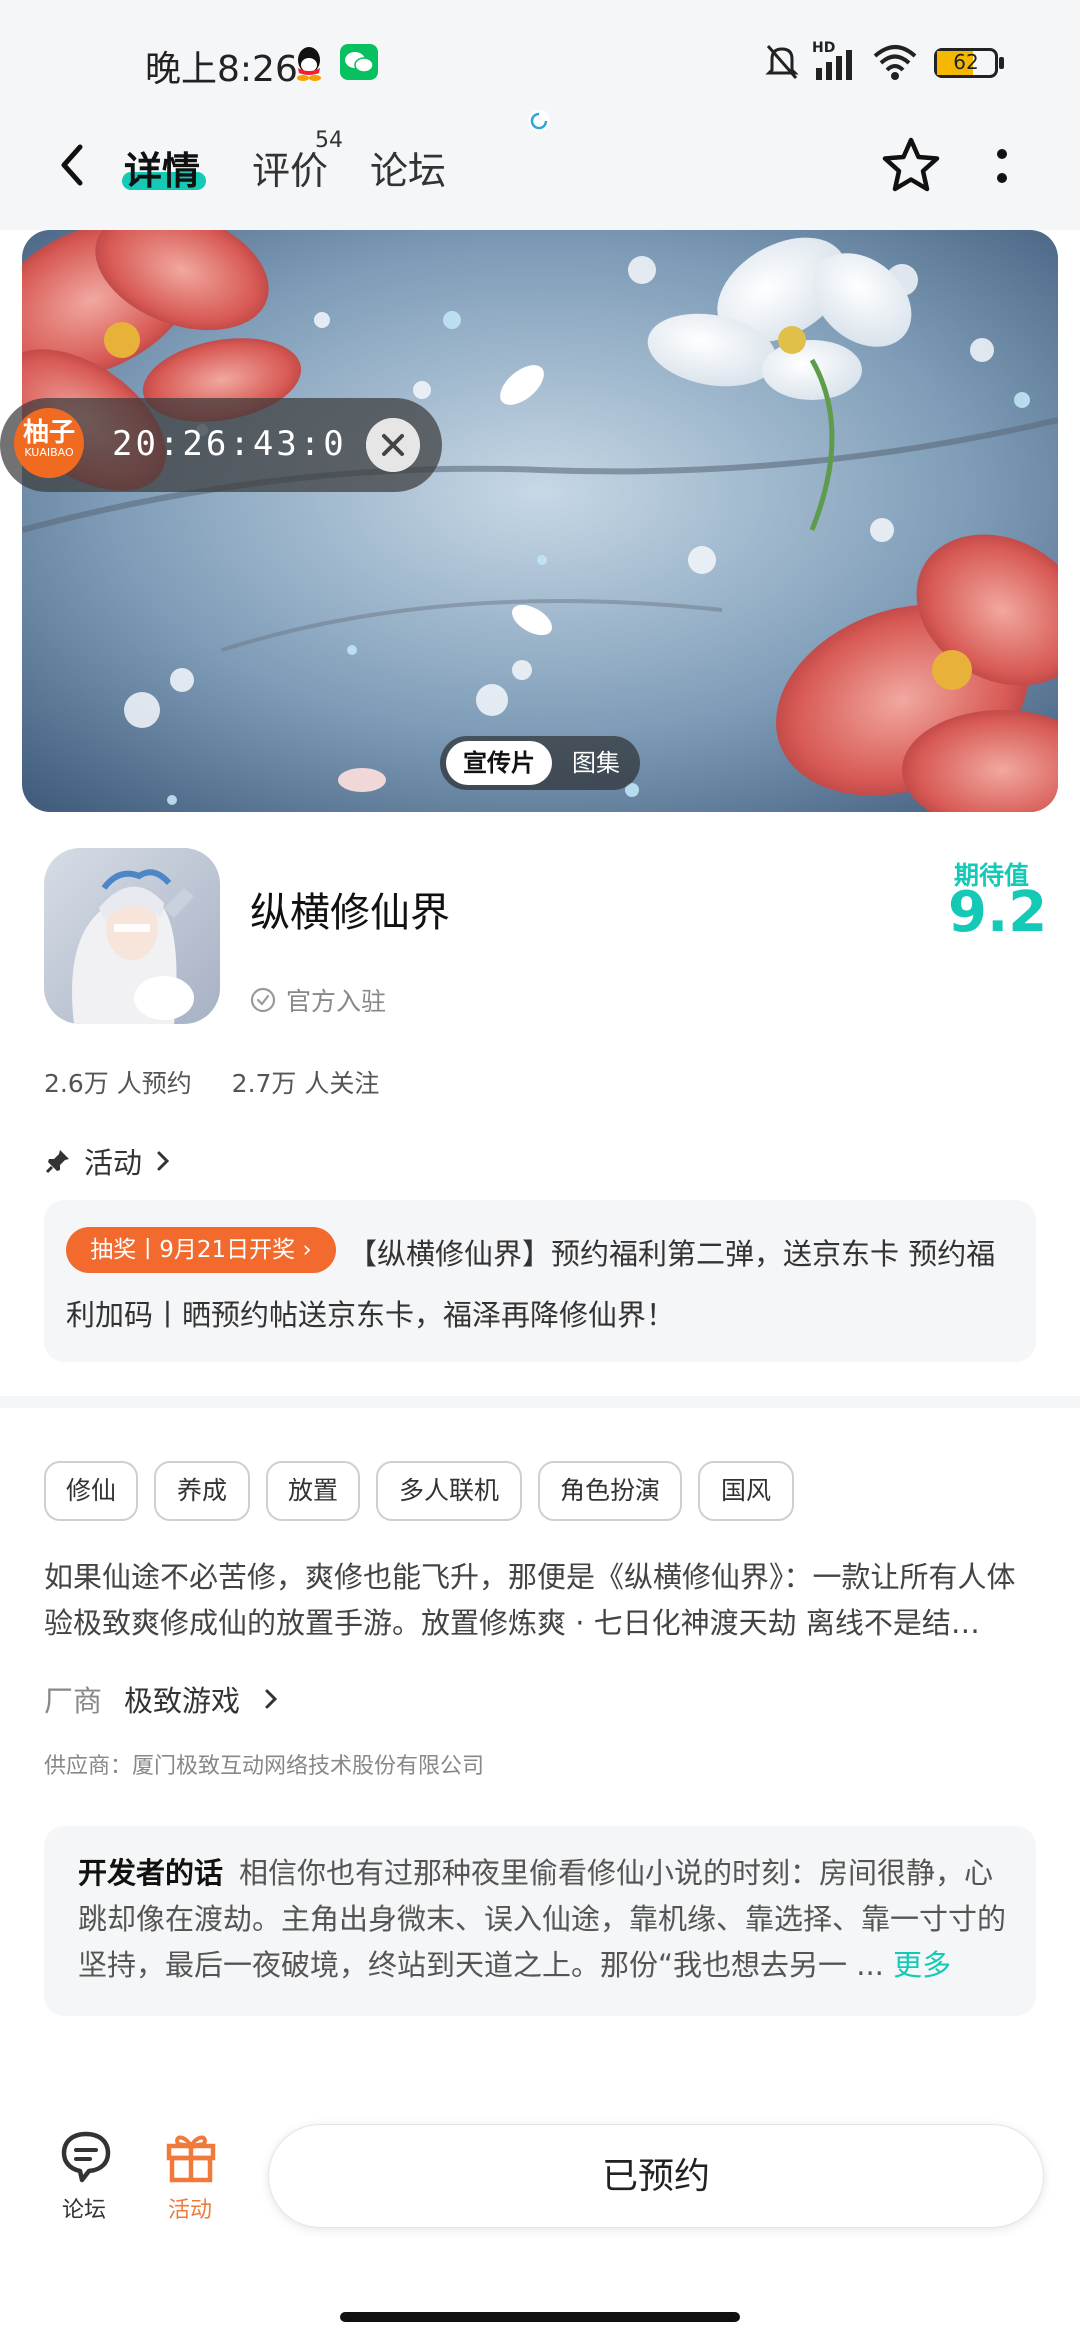 This screenshot has height=2340, width=1080. Describe the element at coordinates (998, 912) in the screenshot. I see `expectation-score: 9.2` at that location.